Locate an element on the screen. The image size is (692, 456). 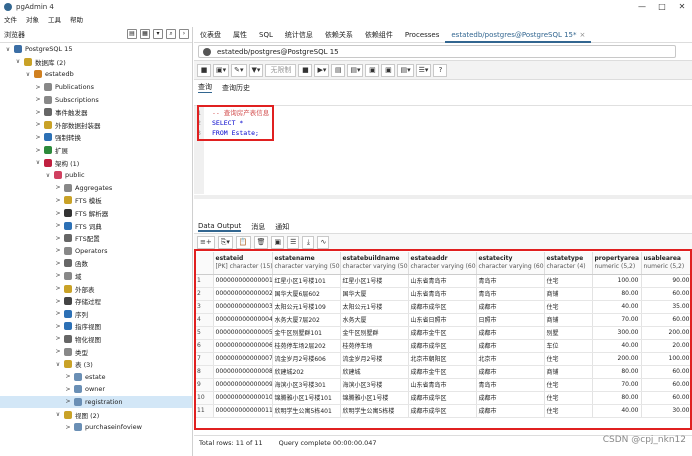
tree-item: > 域 is located at coordinates (96, 276).